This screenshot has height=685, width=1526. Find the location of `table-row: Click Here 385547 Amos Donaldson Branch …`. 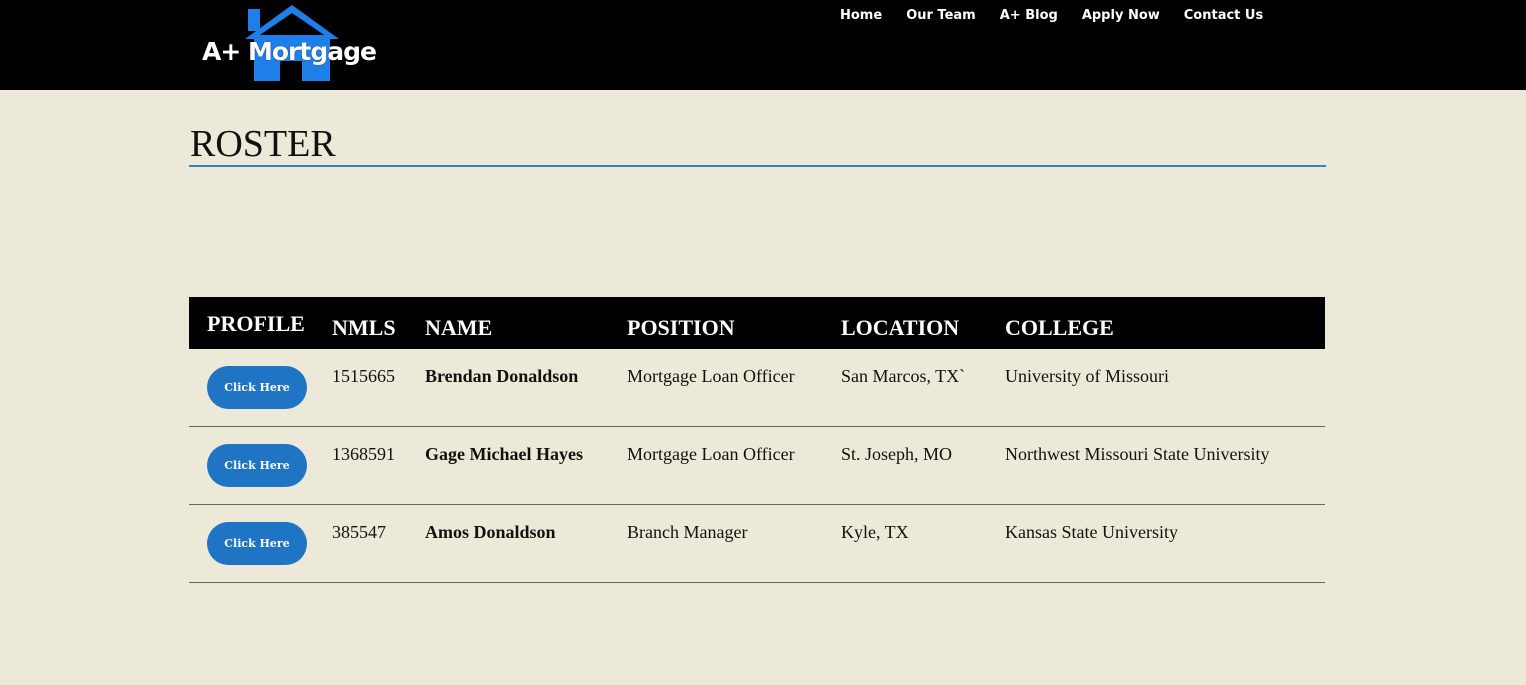

table-row: Click Here 385547 Amos Donaldson Branch … is located at coordinates (757, 544).